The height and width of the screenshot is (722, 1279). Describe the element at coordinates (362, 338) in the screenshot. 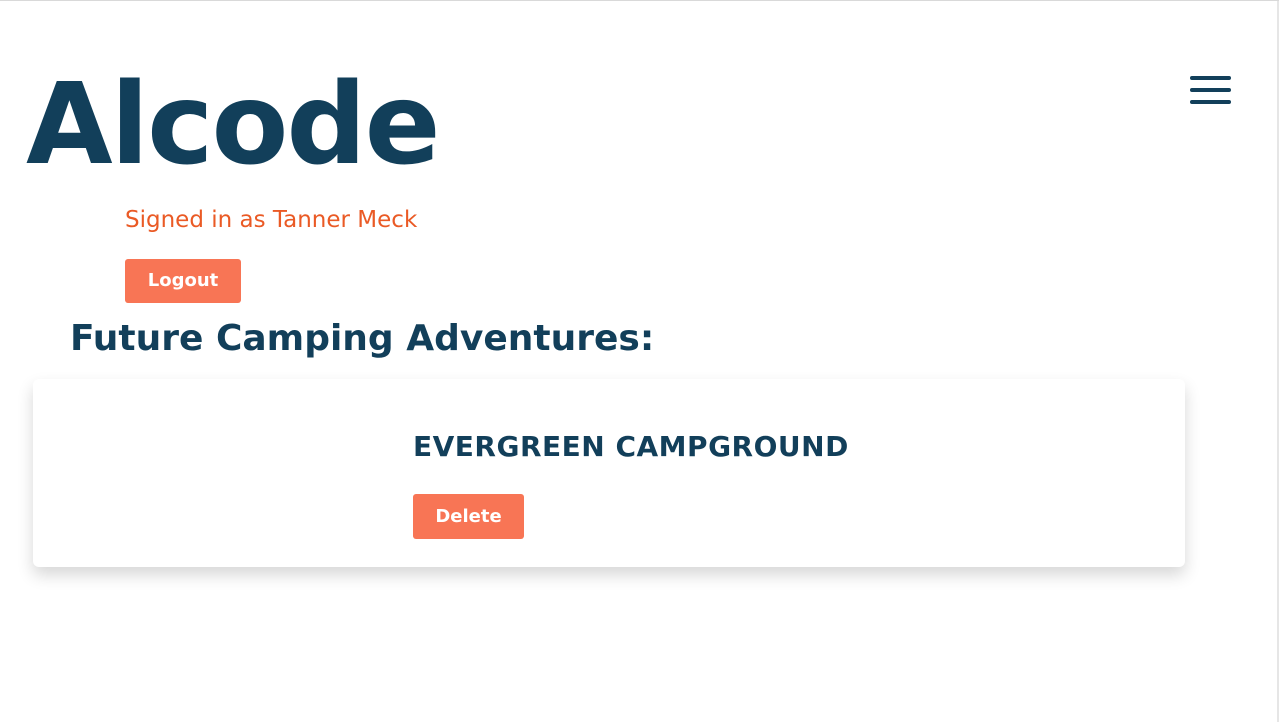

I see `section-title: Future Camping Adventures:` at that location.